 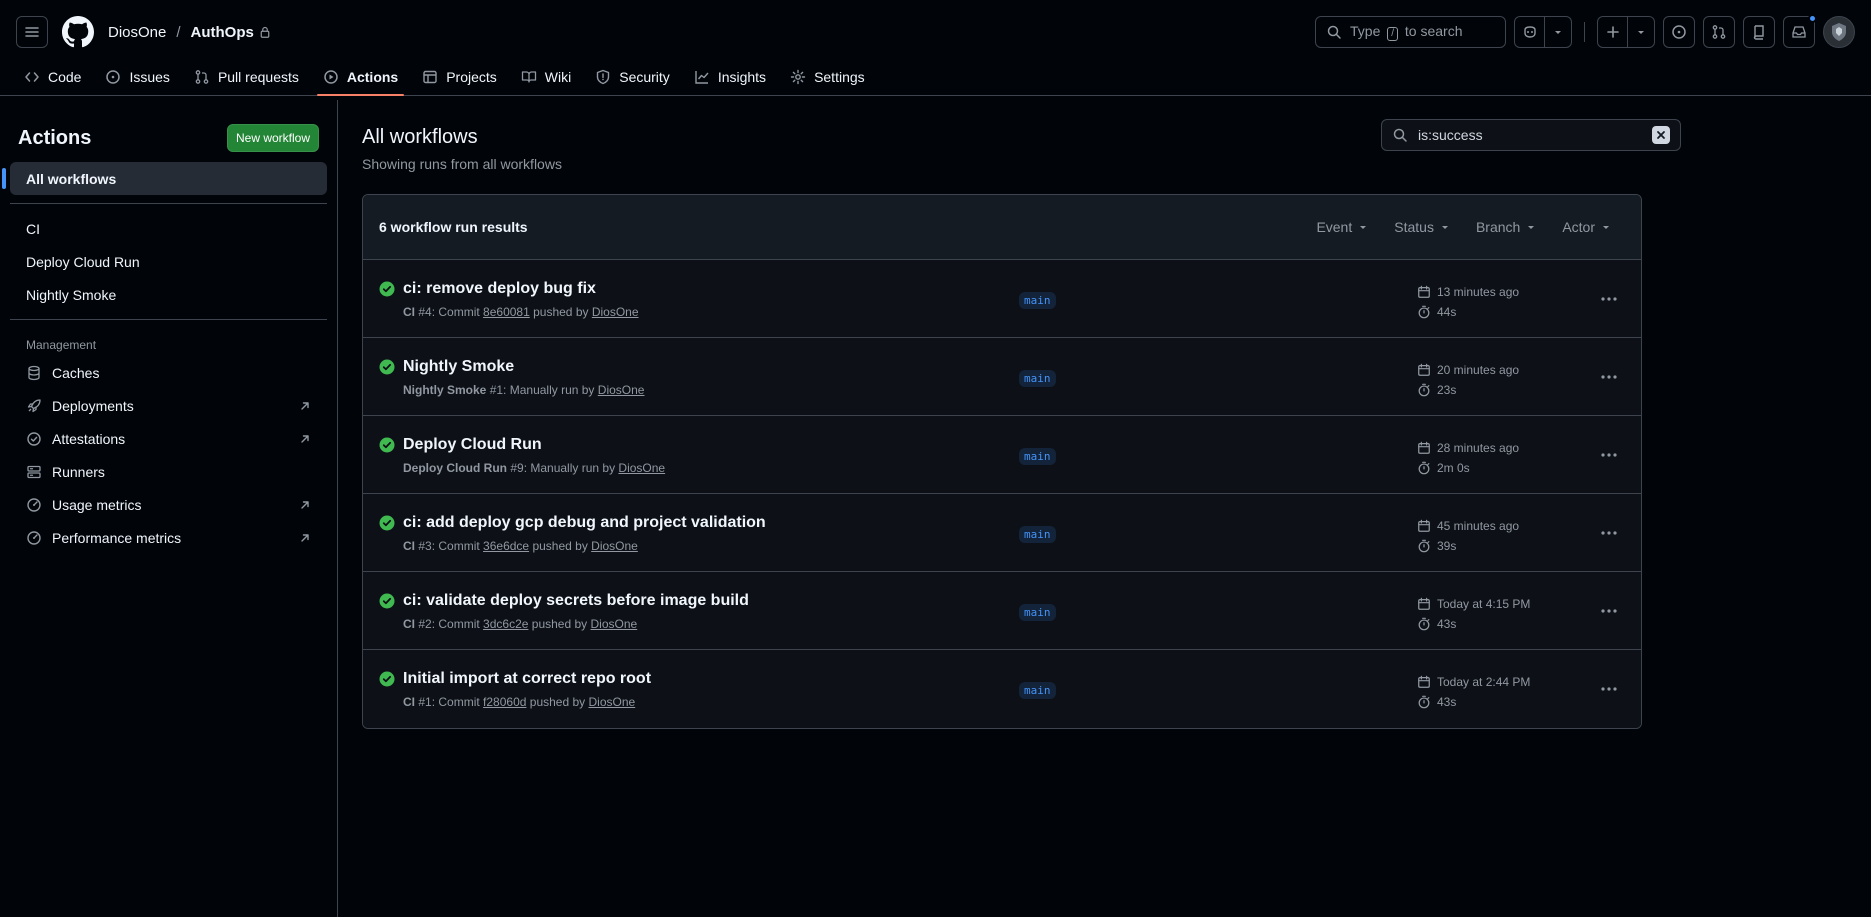 I want to click on avatar, so click(x=1839, y=32).